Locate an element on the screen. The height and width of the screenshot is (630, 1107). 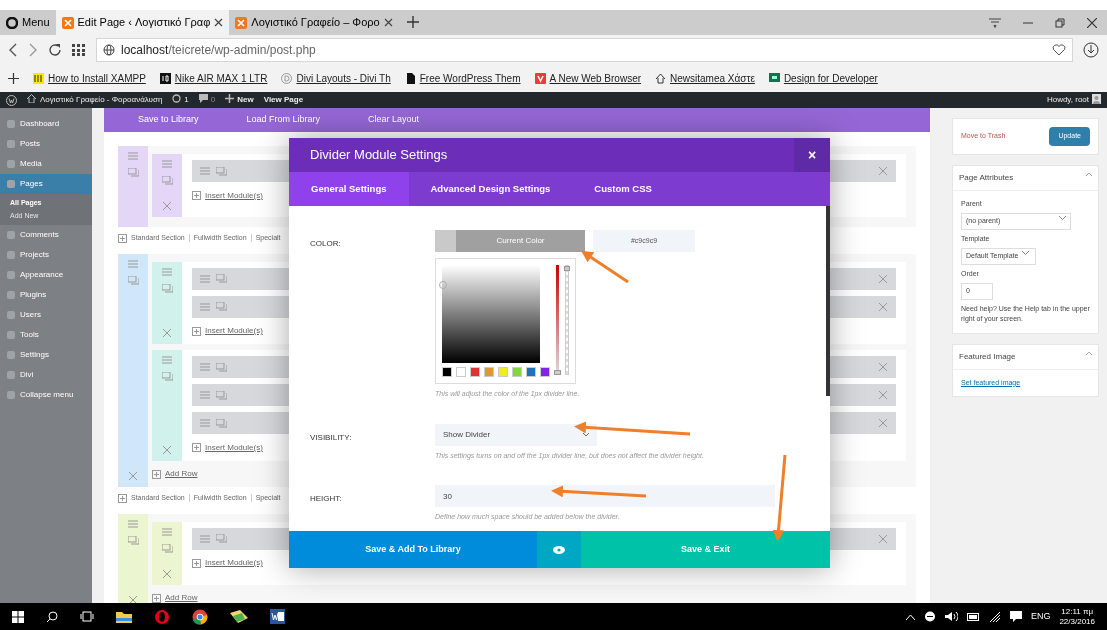
language-indicator: ENG is located at coordinates (1040, 616).